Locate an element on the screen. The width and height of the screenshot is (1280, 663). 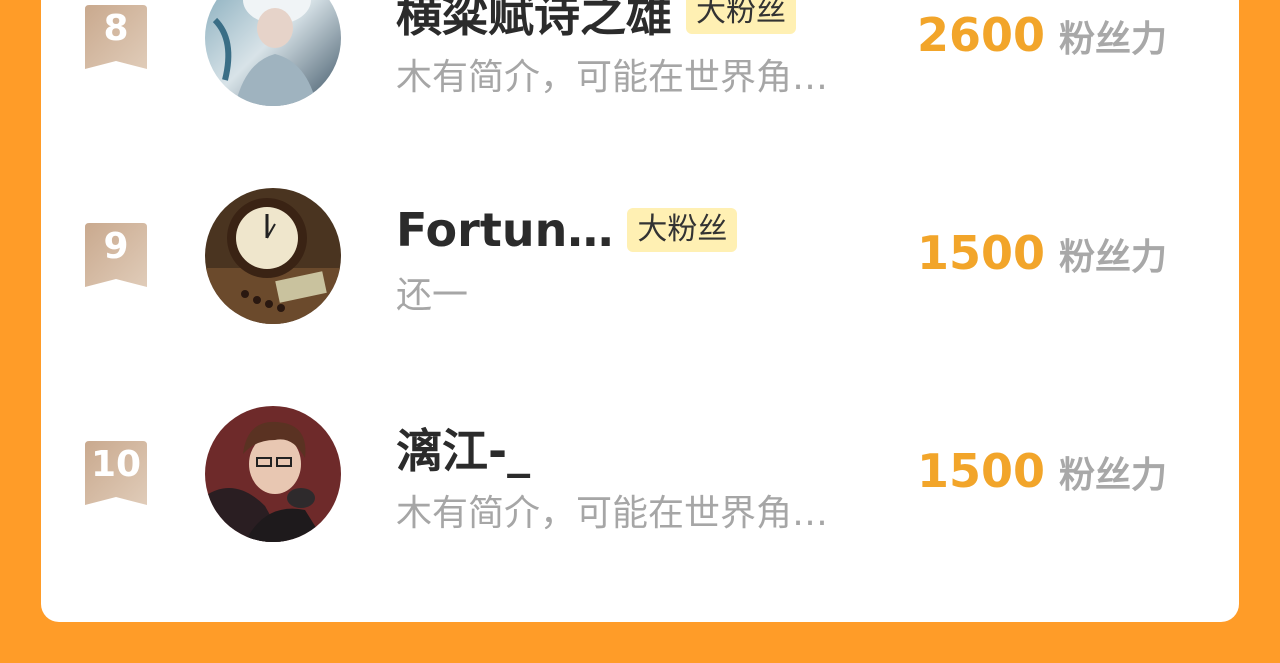
rank-badge: 8 is located at coordinates (116, 37).